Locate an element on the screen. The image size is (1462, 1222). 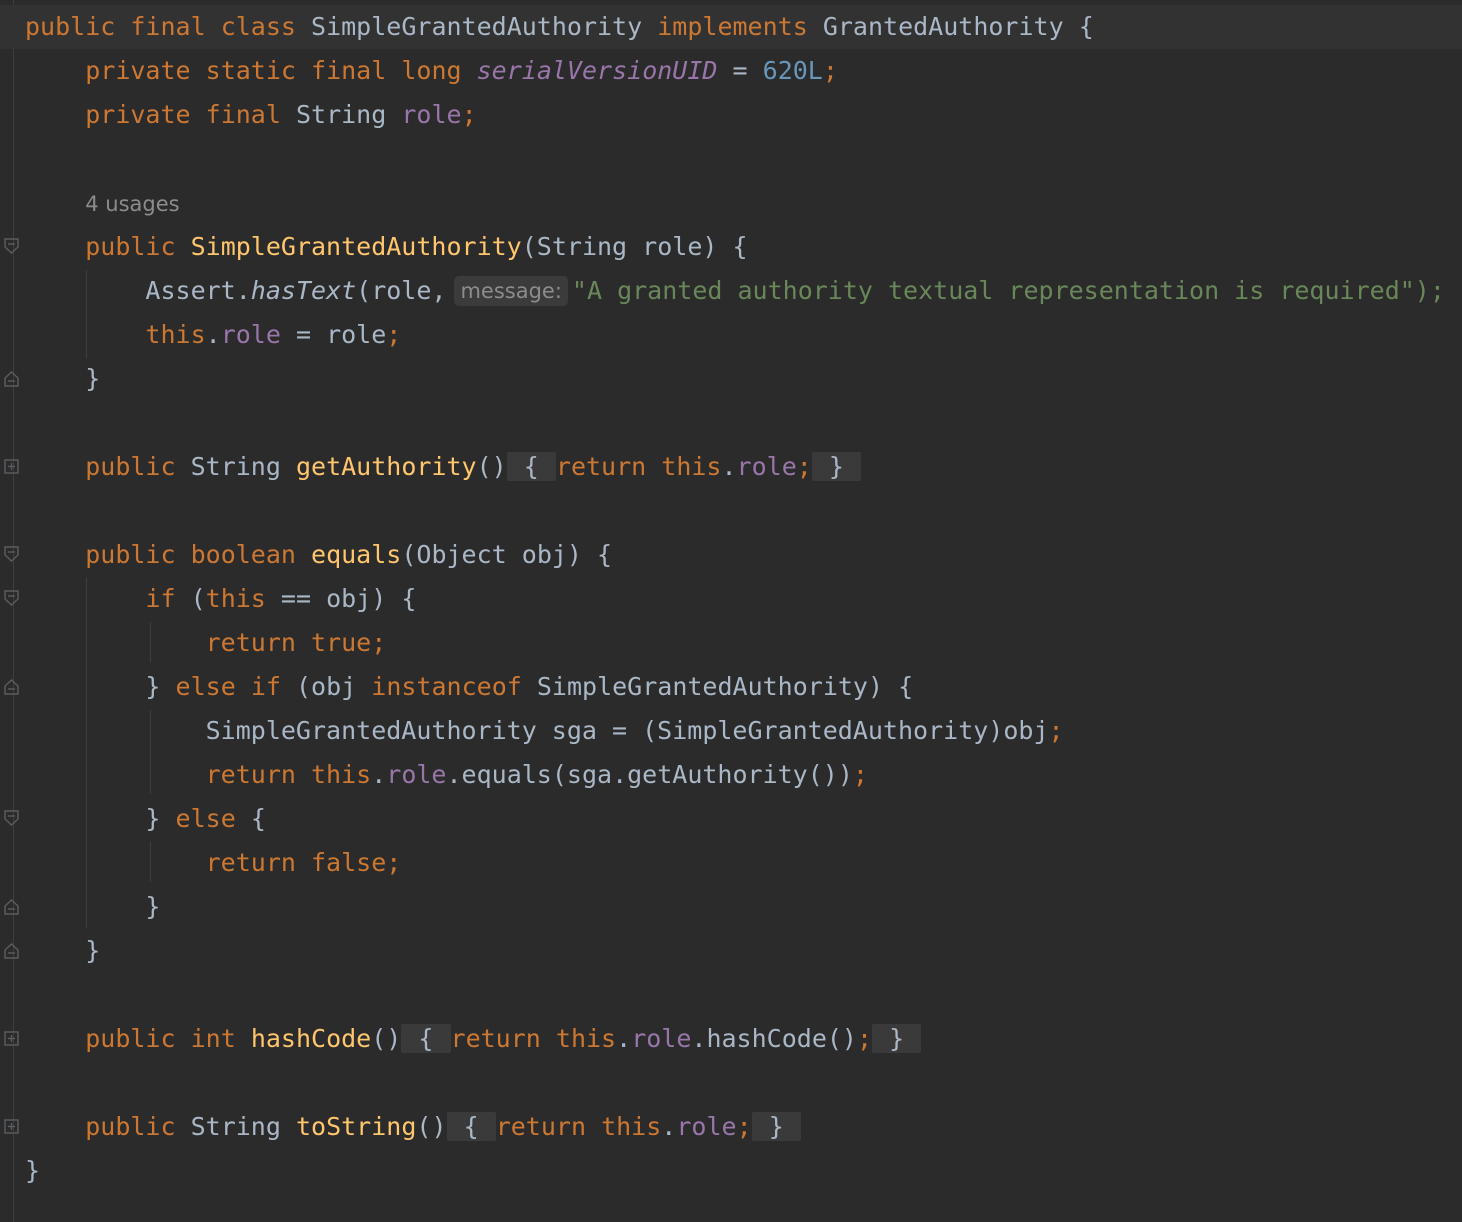
expression: == obj) { is located at coordinates (341, 598).